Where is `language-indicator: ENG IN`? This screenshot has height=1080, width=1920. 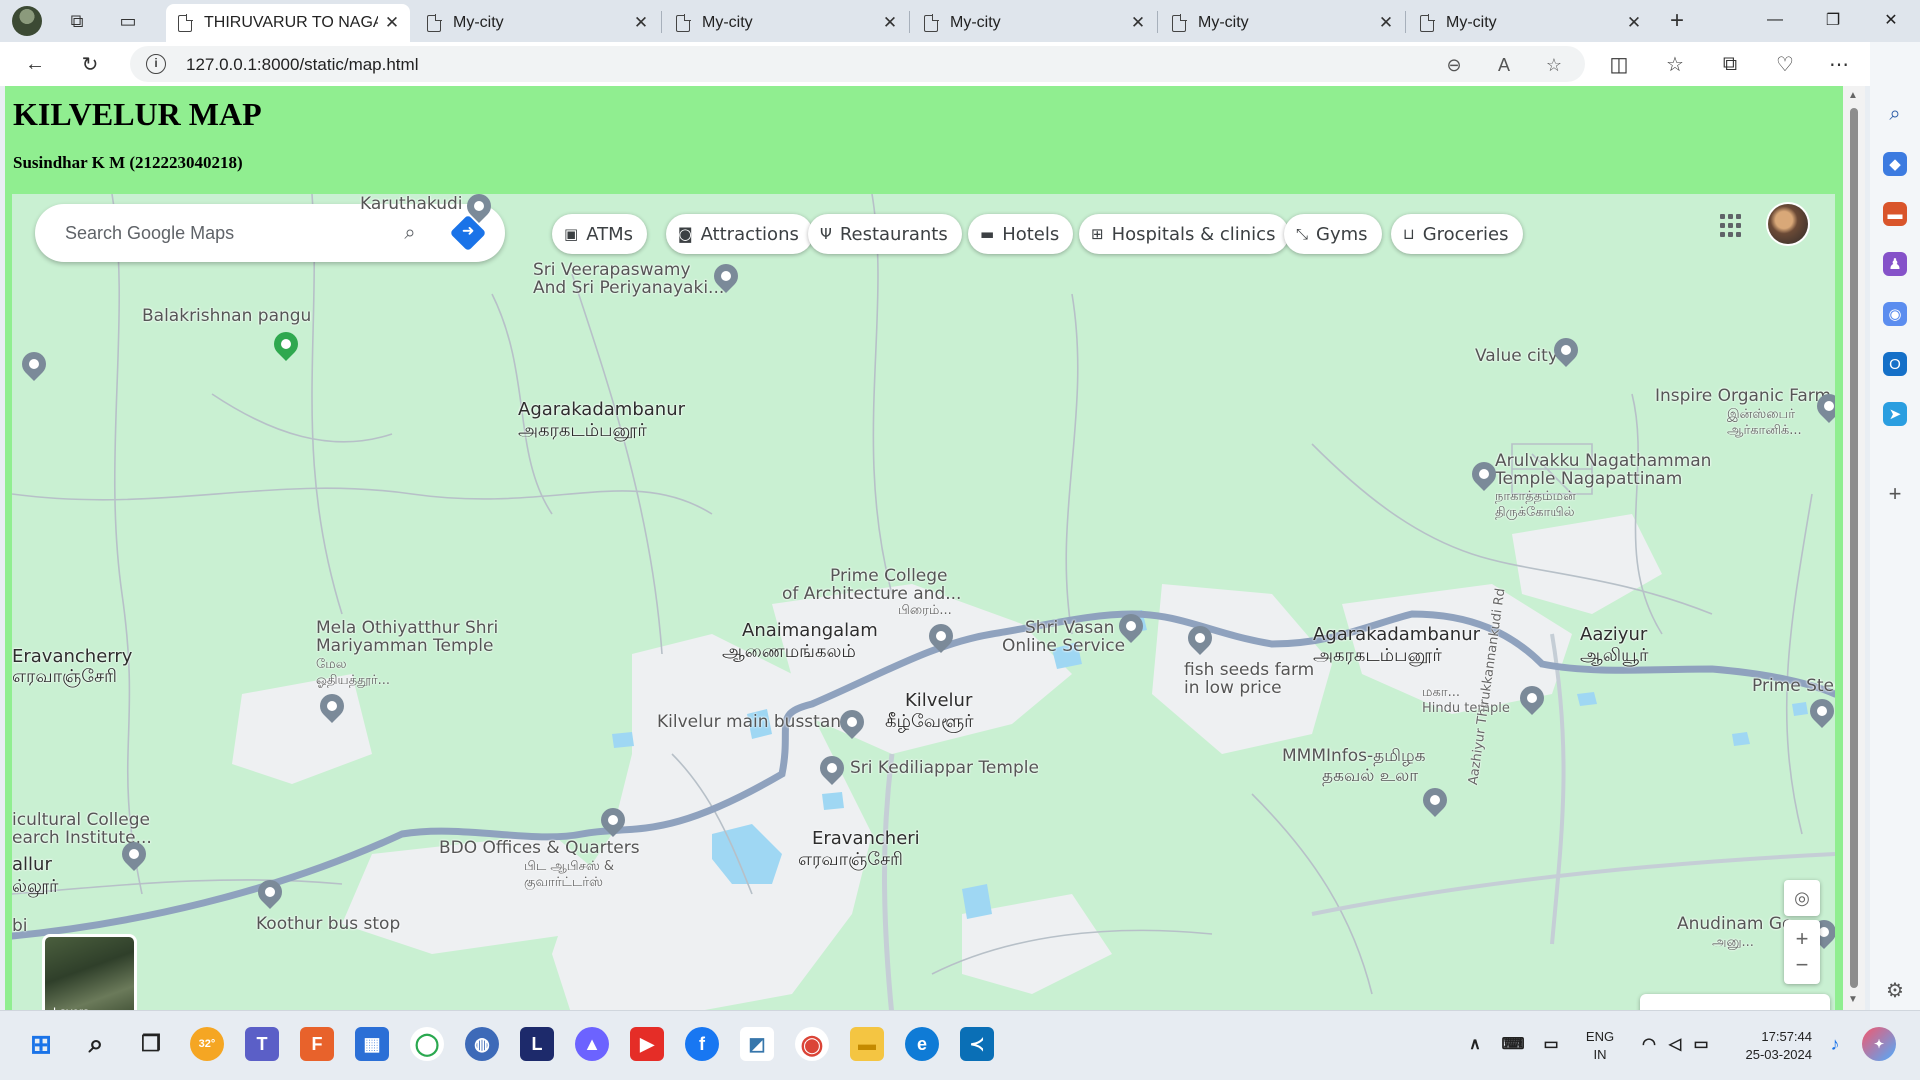 language-indicator: ENG IN is located at coordinates (1600, 1046).